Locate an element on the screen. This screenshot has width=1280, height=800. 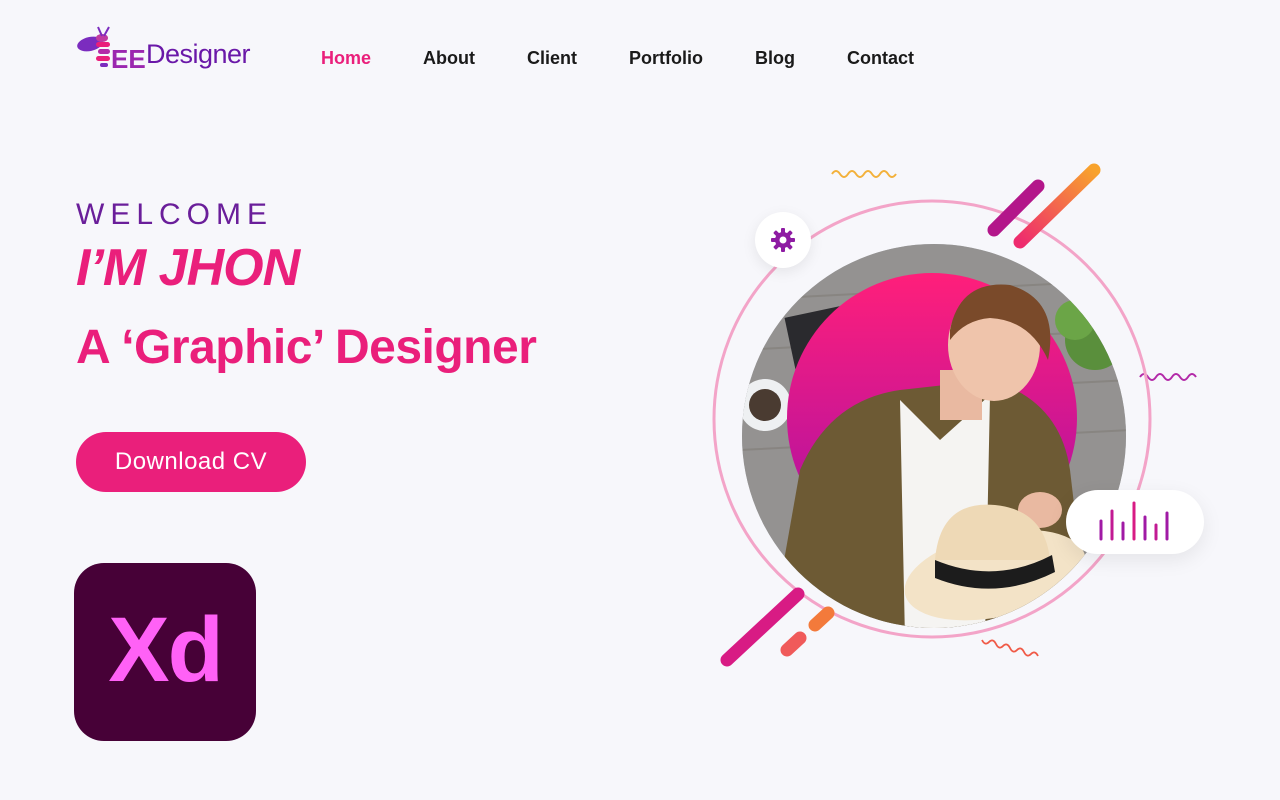
brand-logo: EE Designer is located at coordinates (171, 49).